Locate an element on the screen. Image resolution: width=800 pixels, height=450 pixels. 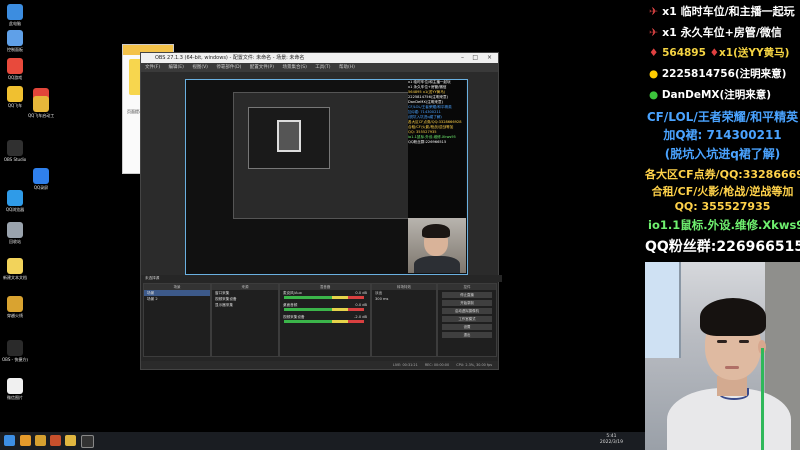
desktop-icon-label: 微信图片 is located at coordinates (15, 397).